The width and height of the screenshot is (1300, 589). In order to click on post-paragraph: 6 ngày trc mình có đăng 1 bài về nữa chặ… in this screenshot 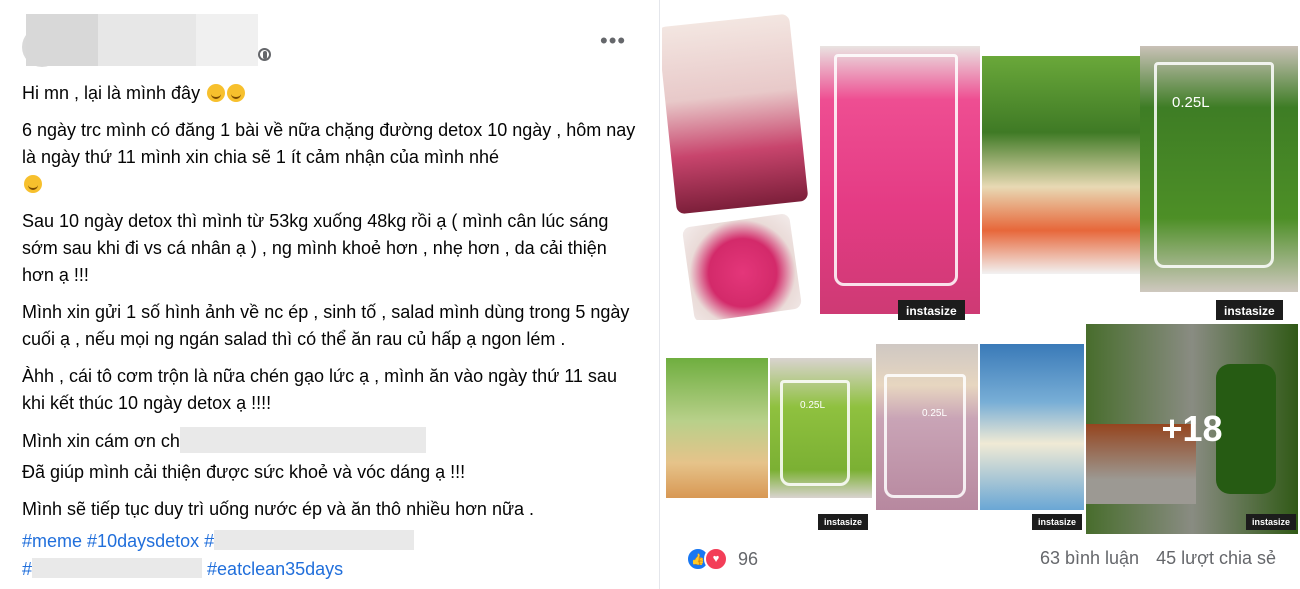, I will do `click(329, 143)`.